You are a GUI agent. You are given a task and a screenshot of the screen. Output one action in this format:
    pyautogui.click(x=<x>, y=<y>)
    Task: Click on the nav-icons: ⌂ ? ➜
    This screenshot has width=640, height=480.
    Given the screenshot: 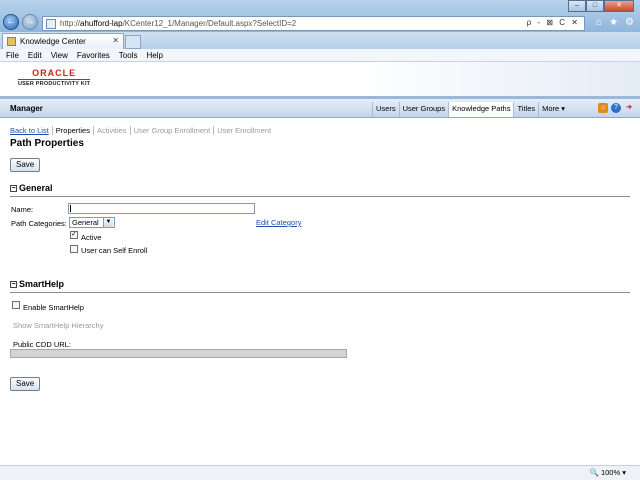 What is the action you would take?
    pyautogui.click(x=616, y=108)
    